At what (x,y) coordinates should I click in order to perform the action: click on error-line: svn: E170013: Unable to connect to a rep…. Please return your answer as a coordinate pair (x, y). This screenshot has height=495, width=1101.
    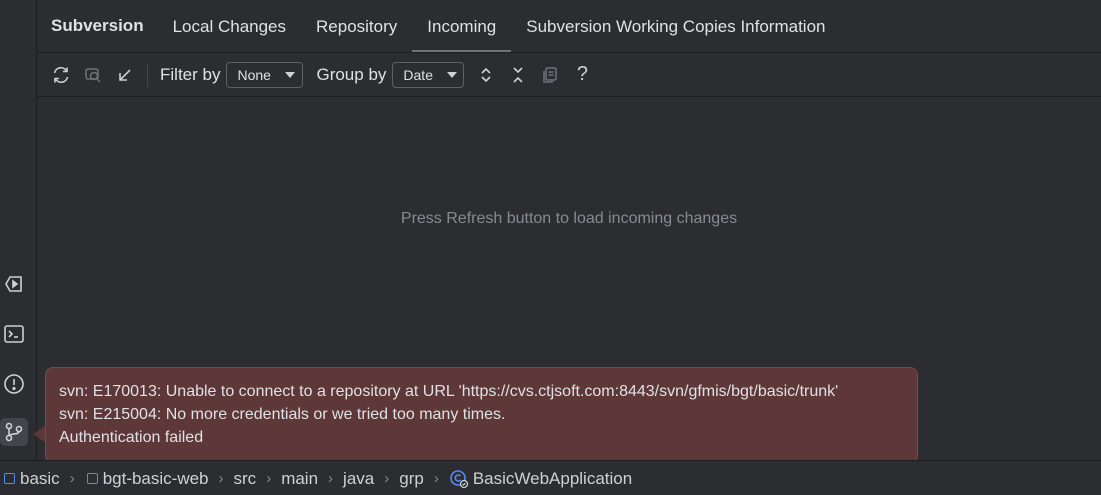
    Looking at the image, I should click on (449, 391).